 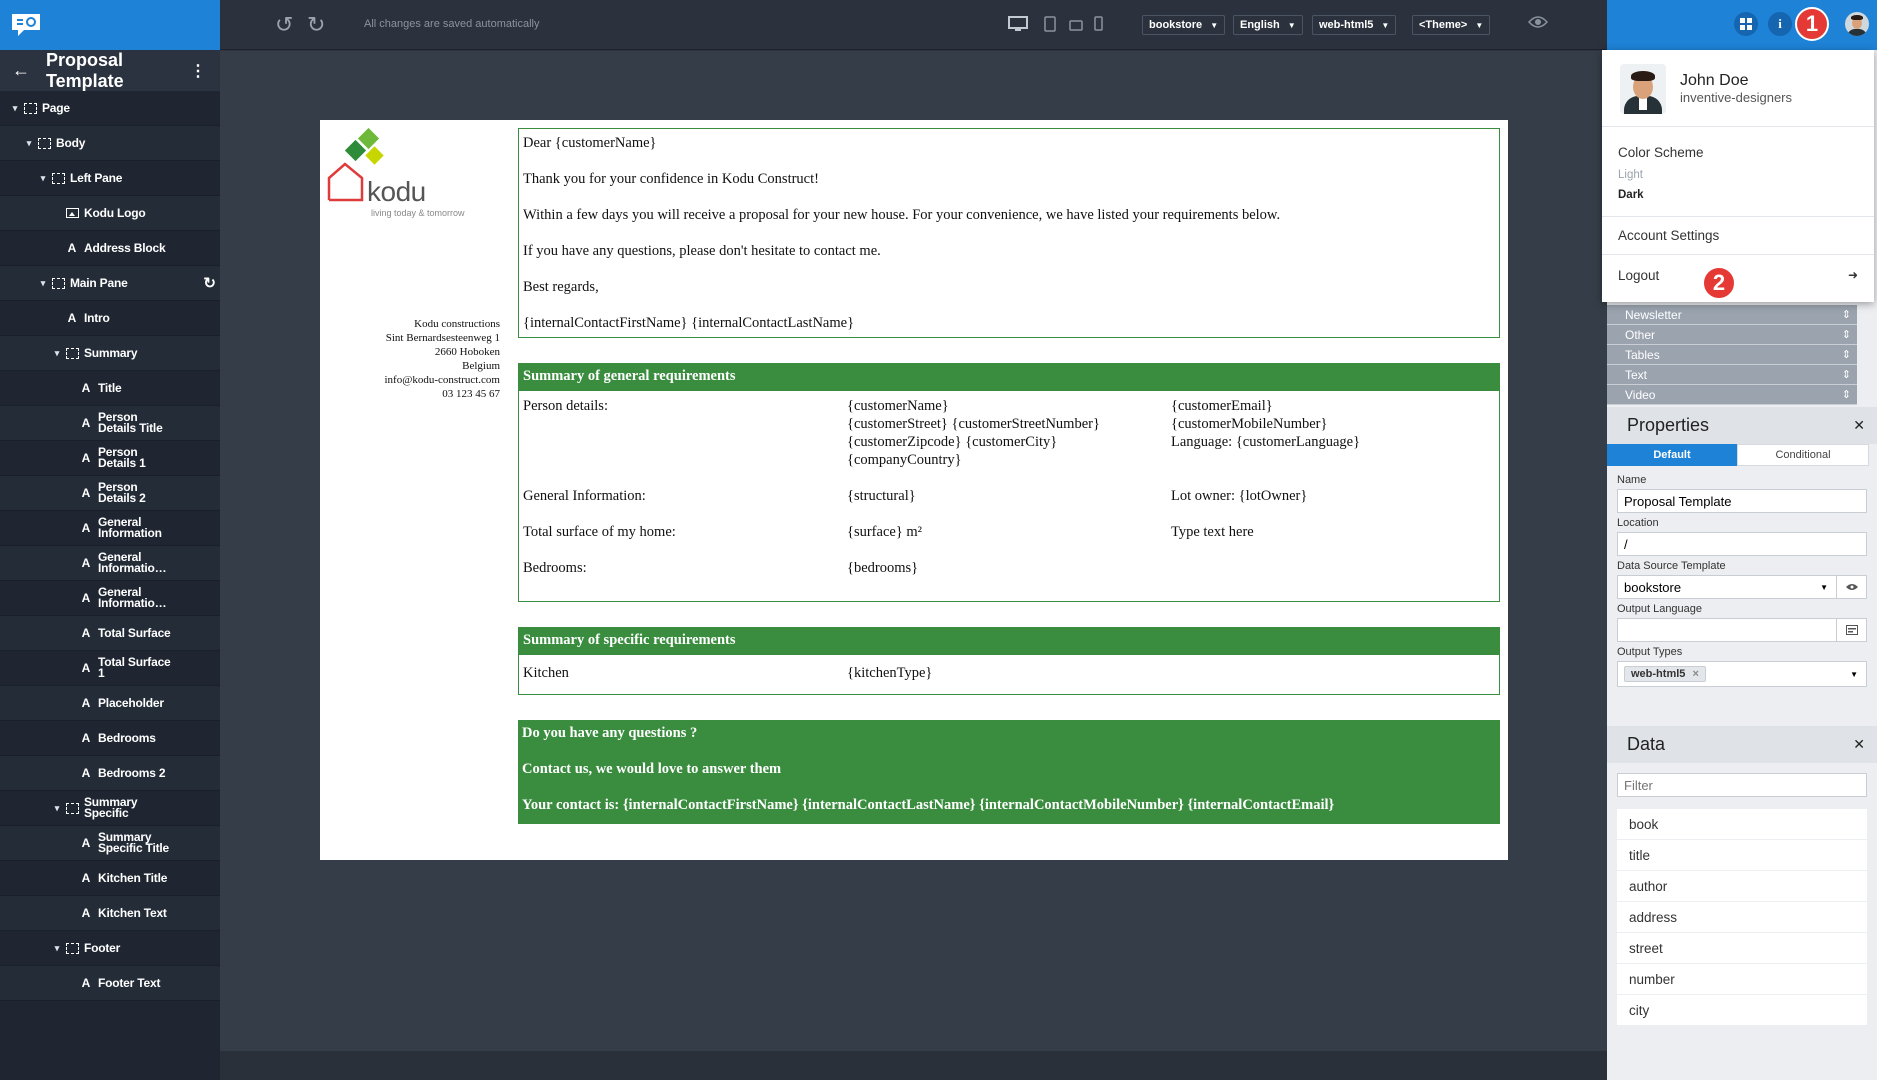 I want to click on output-type-chip: web-html5 ×, so click(x=1665, y=674).